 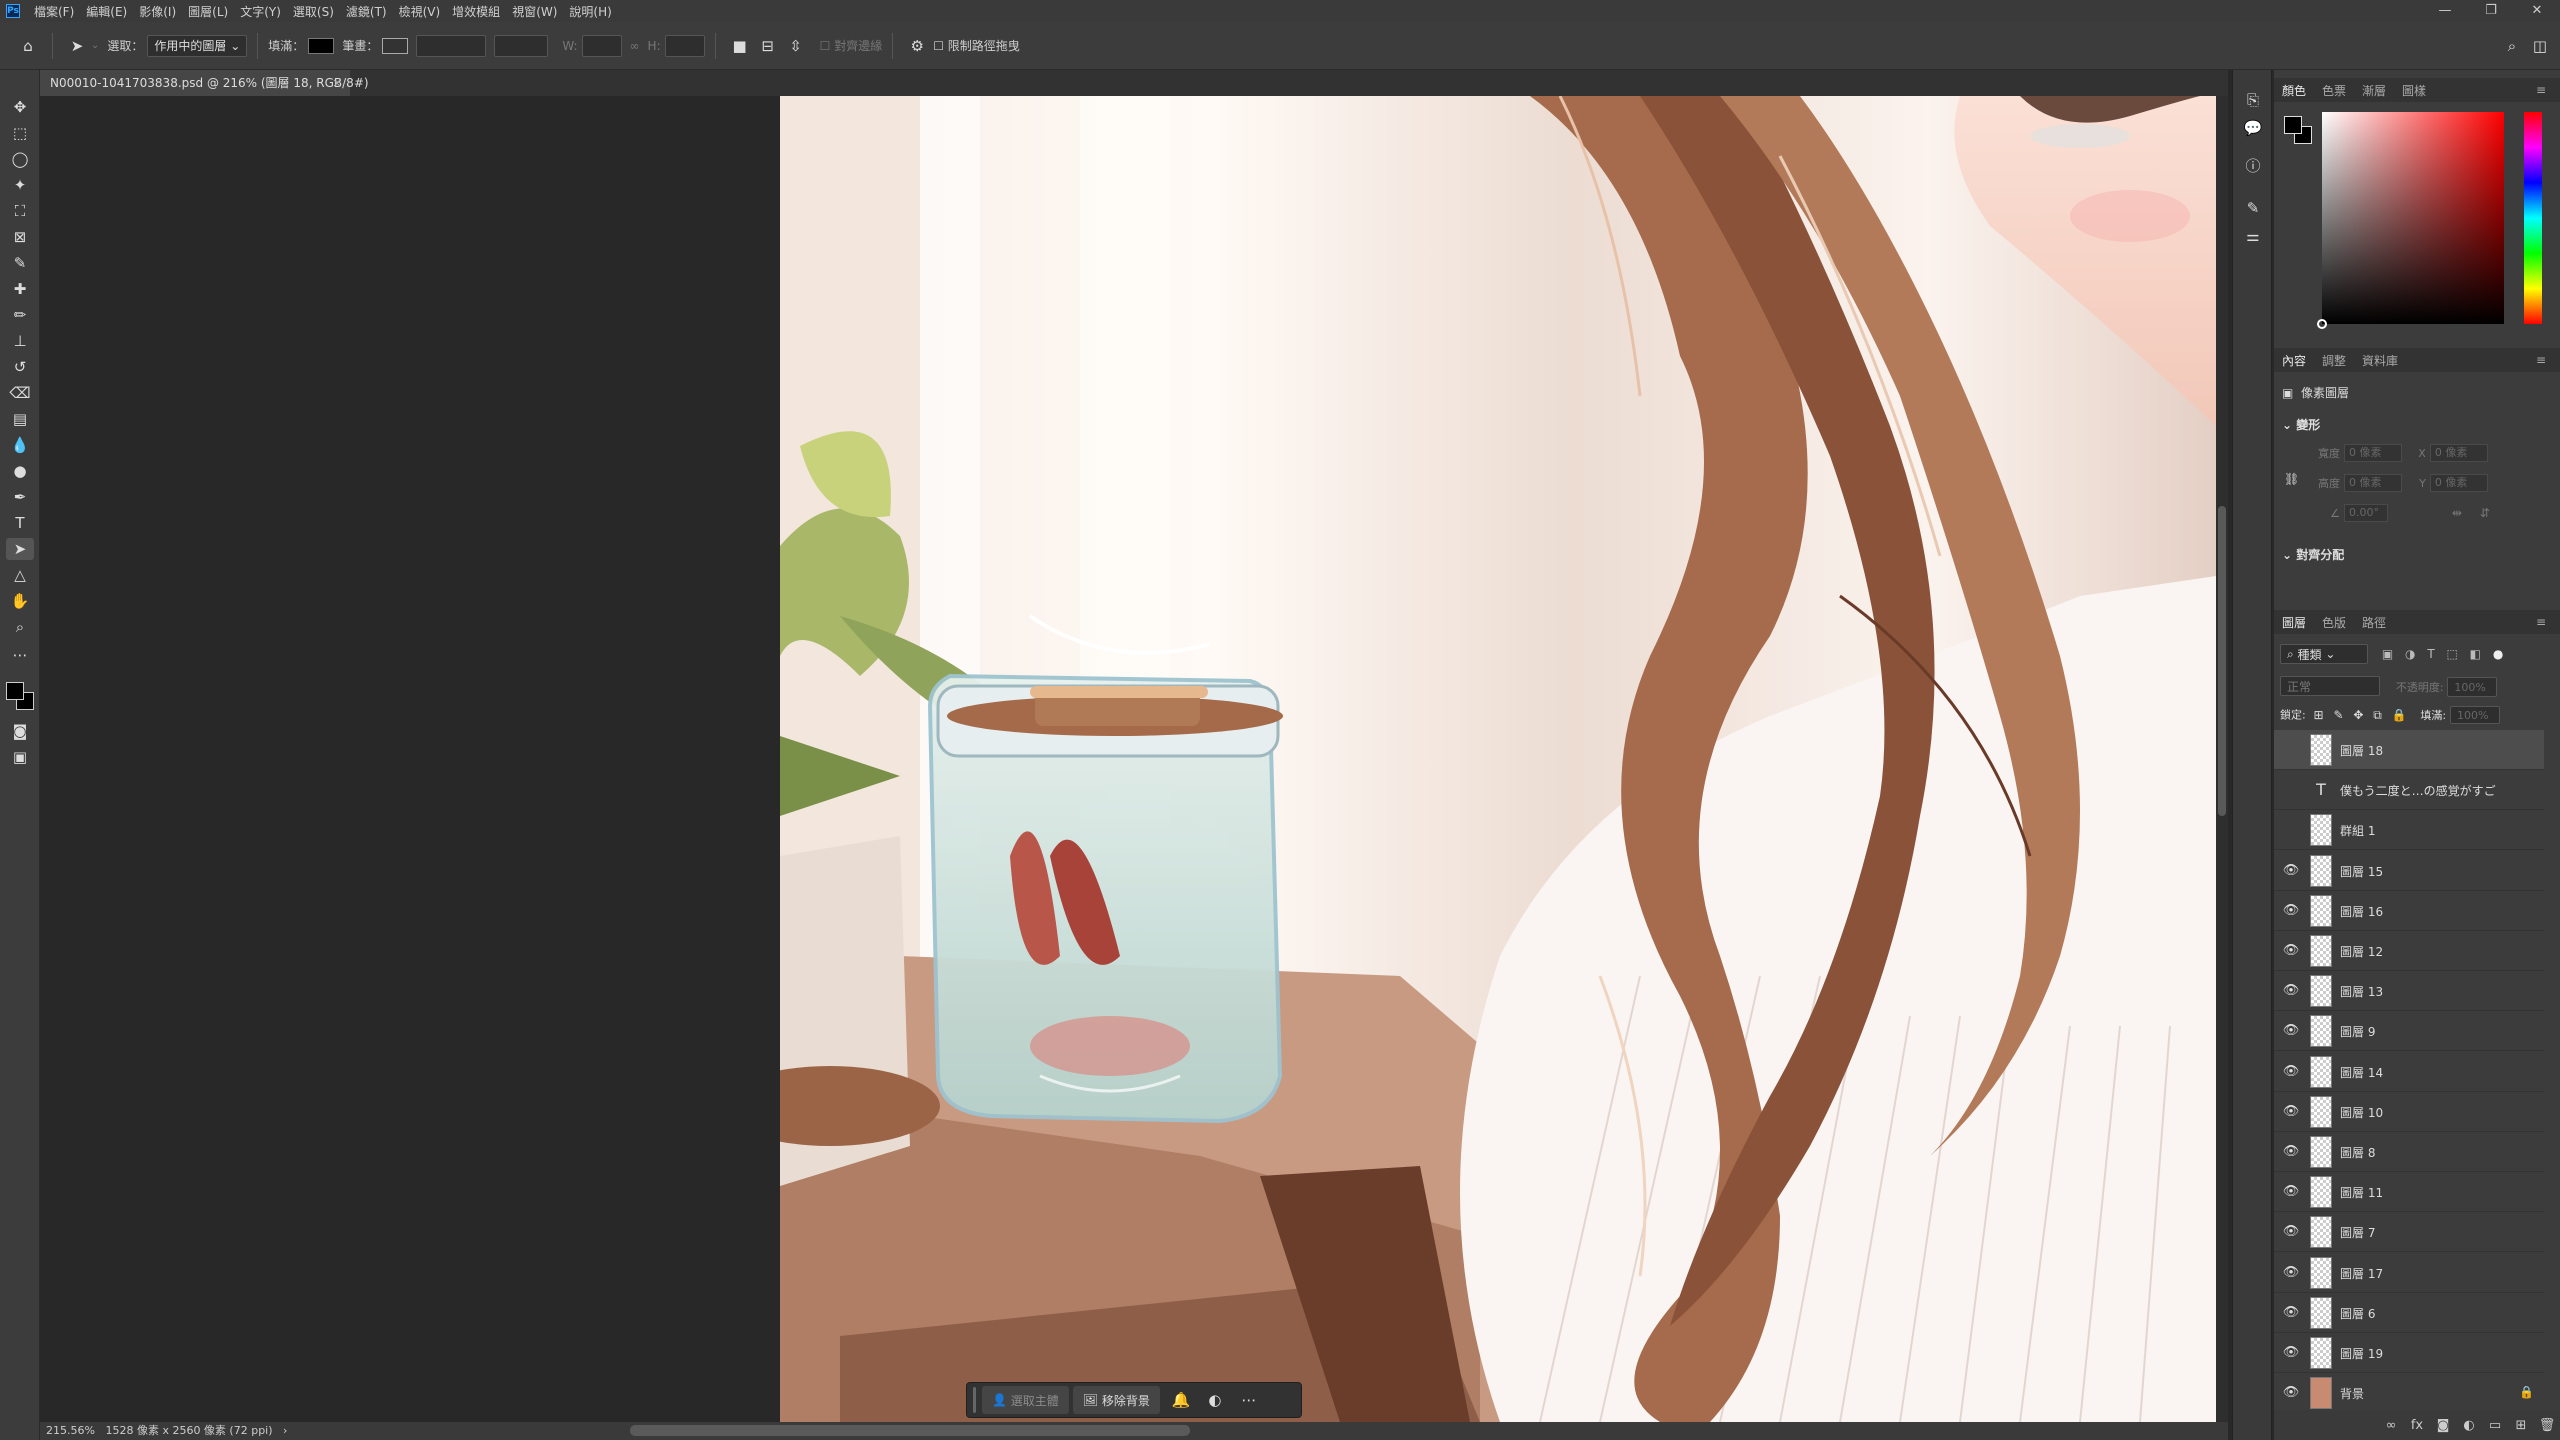 What do you see at coordinates (2541, 360) in the screenshot?
I see `panel-menu-icon: ≡` at bounding box center [2541, 360].